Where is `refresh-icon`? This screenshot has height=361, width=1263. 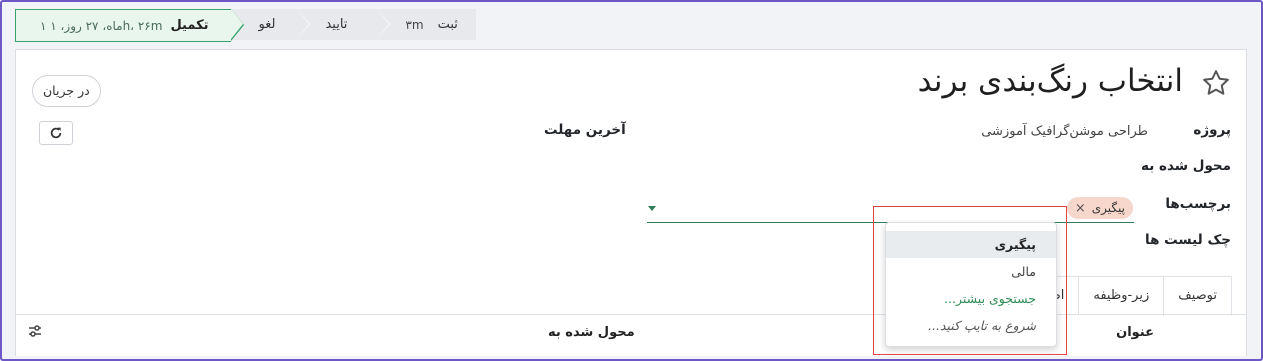 refresh-icon is located at coordinates (56, 133).